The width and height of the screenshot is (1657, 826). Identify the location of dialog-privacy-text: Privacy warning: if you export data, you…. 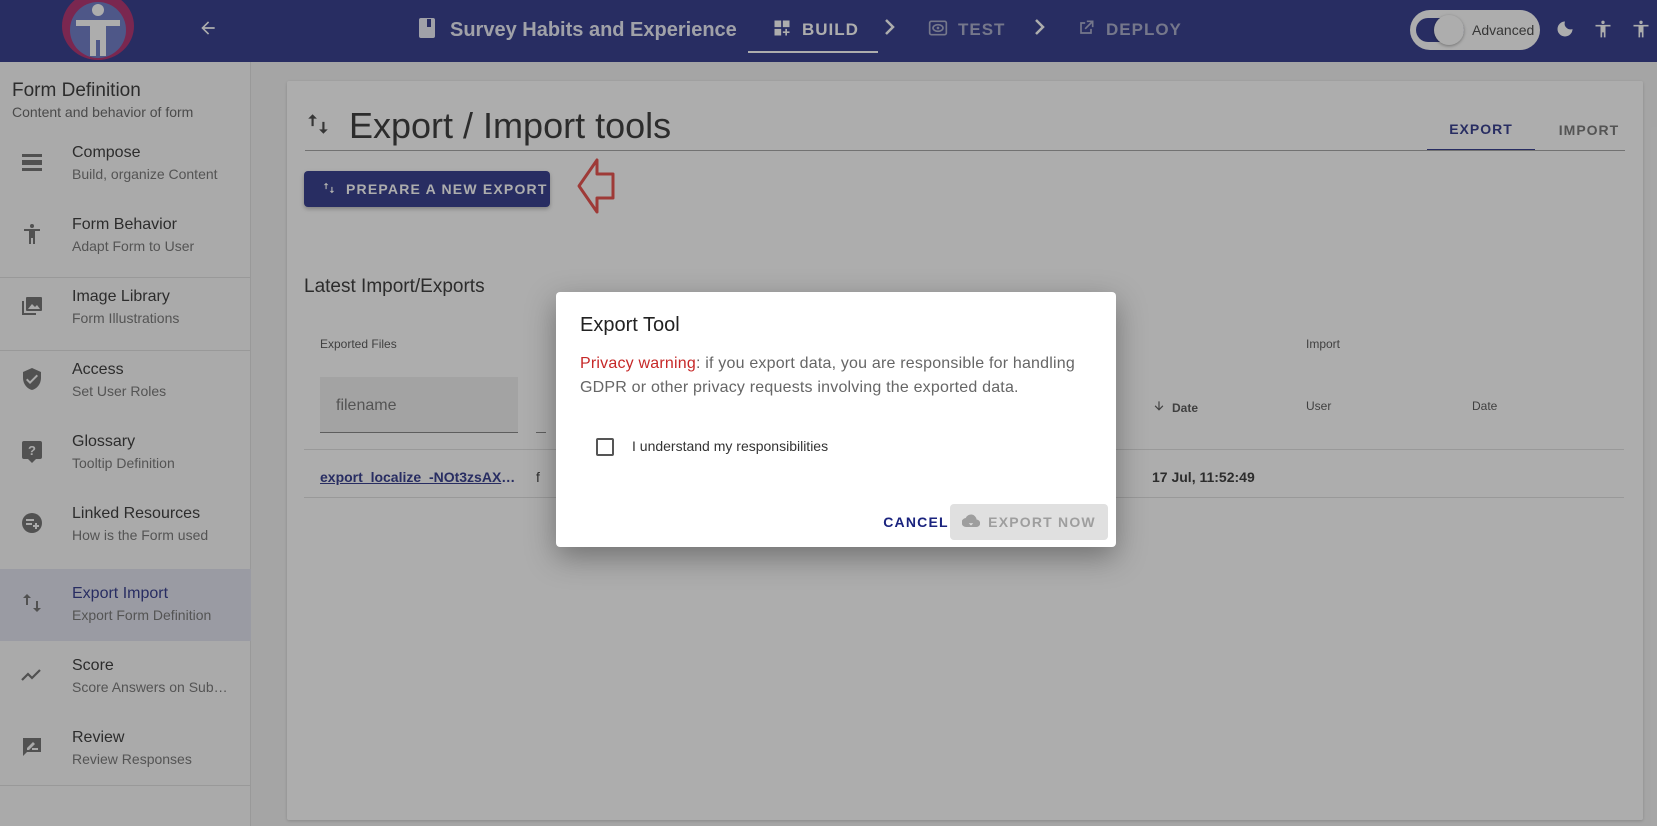
(830, 376).